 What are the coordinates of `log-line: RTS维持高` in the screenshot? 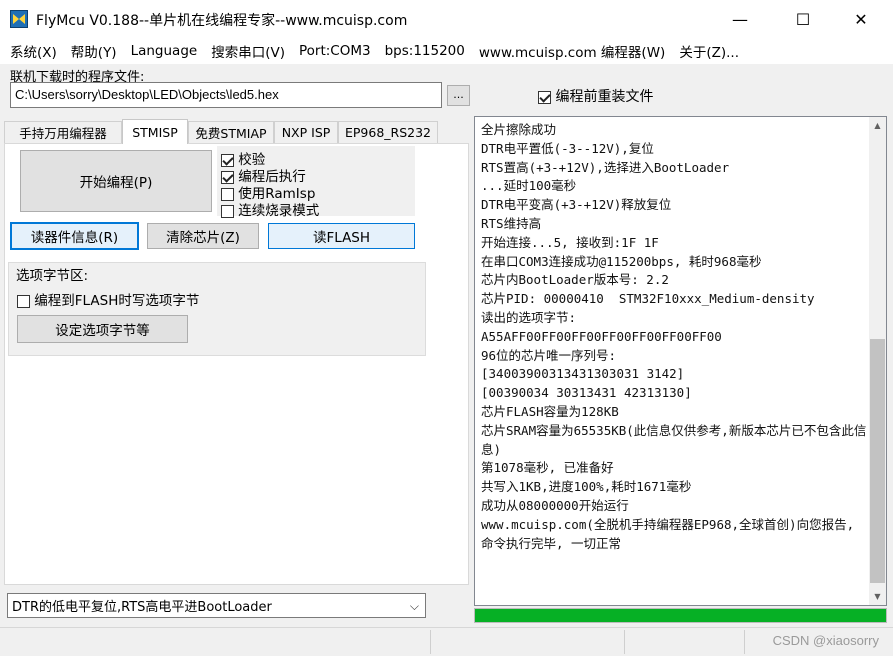 It's located at (511, 223).